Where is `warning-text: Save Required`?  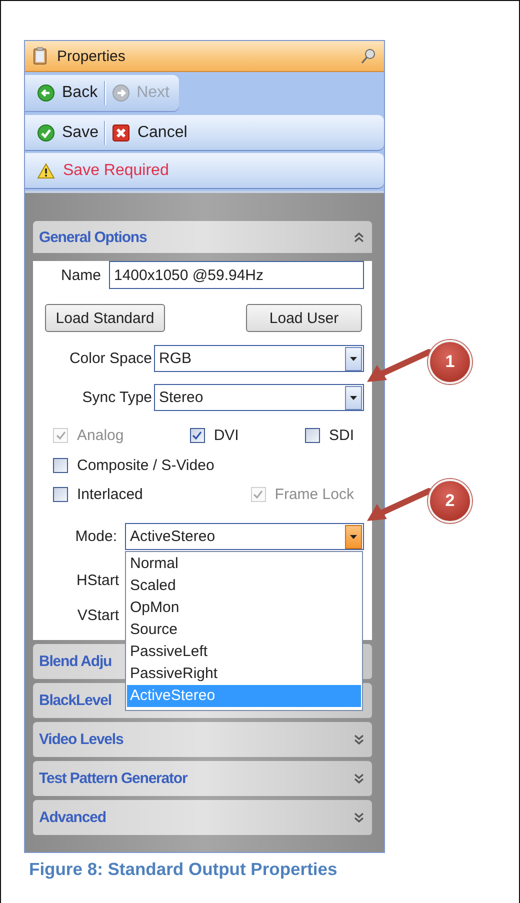
warning-text: Save Required is located at coordinates (116, 171).